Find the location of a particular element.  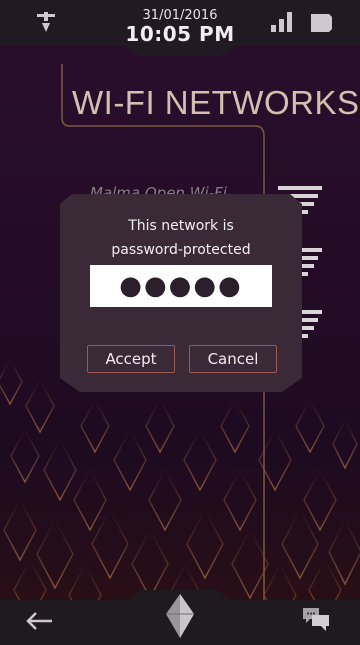

password-dots: ●●●●● is located at coordinates (181, 286).